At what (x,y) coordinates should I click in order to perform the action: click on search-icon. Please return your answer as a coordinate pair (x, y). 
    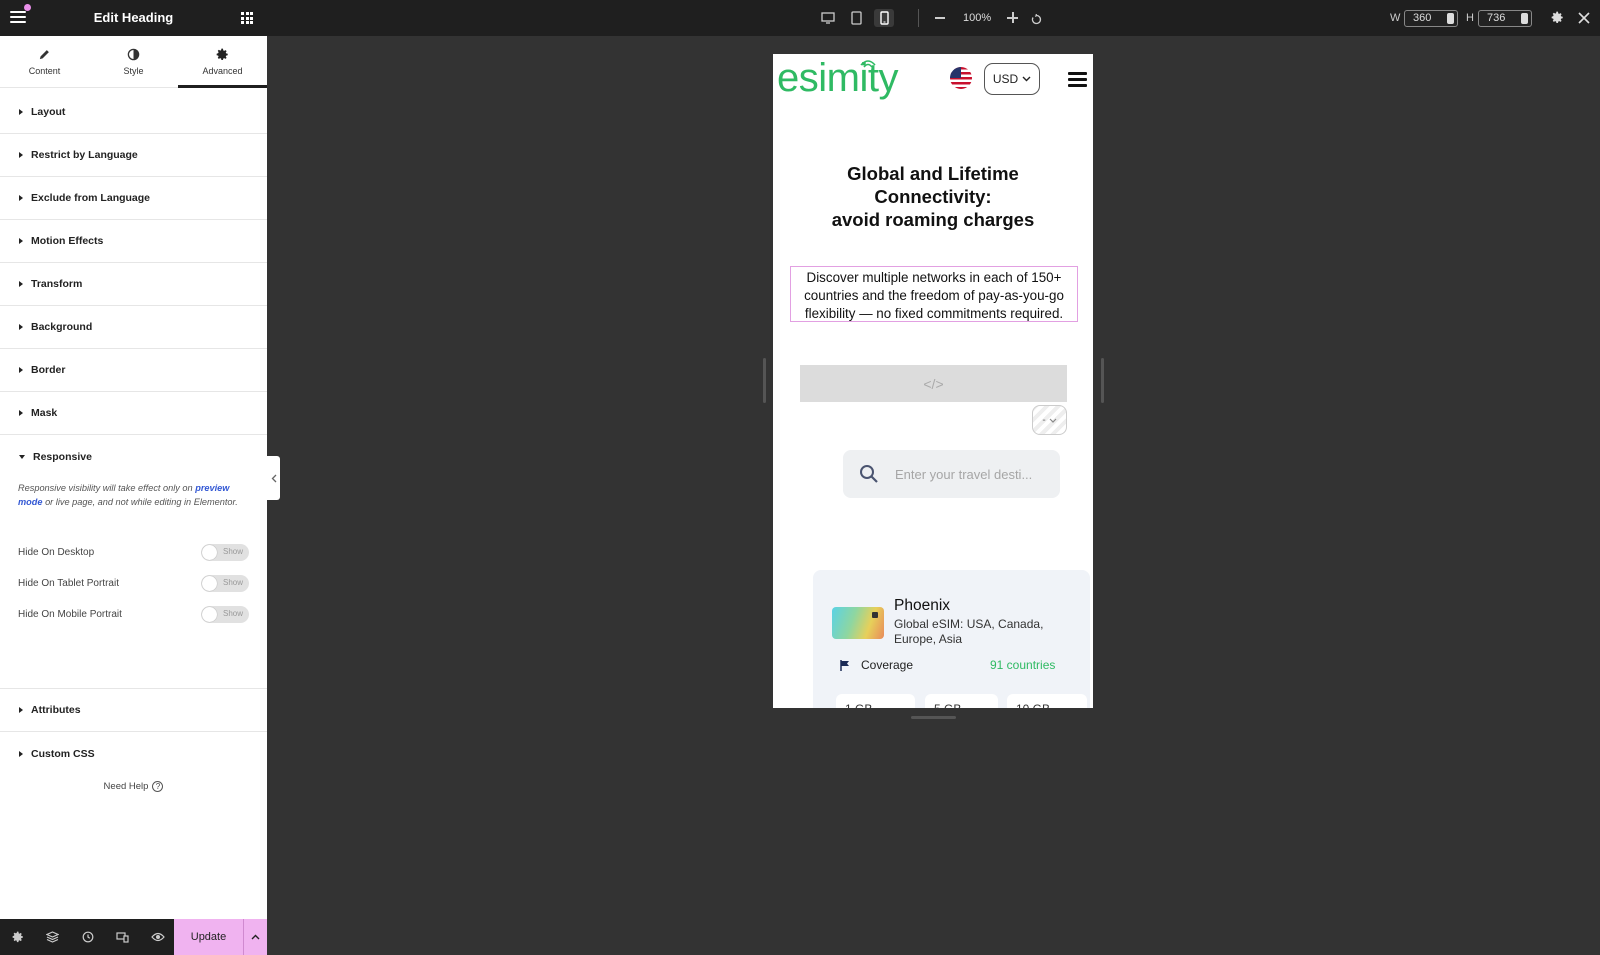
    Looking at the image, I should click on (869, 474).